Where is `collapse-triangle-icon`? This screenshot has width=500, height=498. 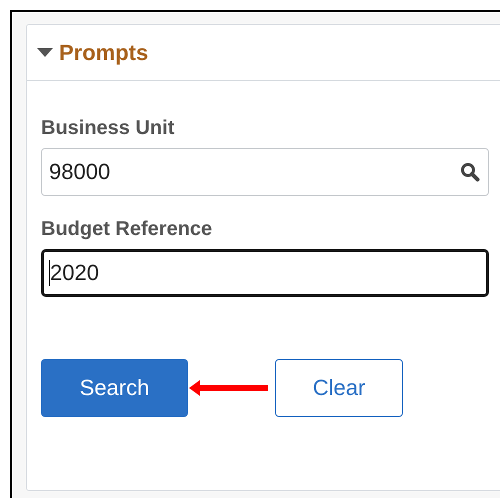 collapse-triangle-icon is located at coordinates (45, 52).